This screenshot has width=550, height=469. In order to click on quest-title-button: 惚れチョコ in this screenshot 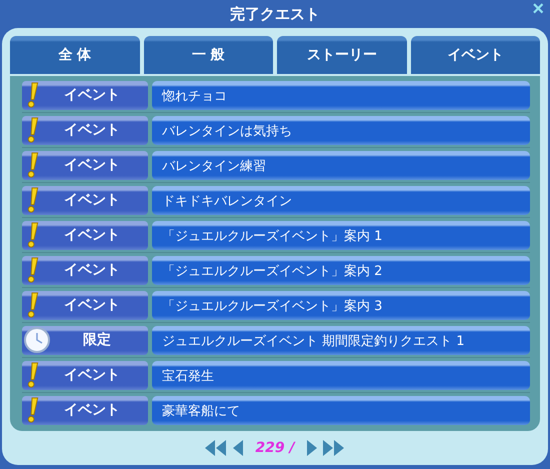, I will do `click(341, 95)`.